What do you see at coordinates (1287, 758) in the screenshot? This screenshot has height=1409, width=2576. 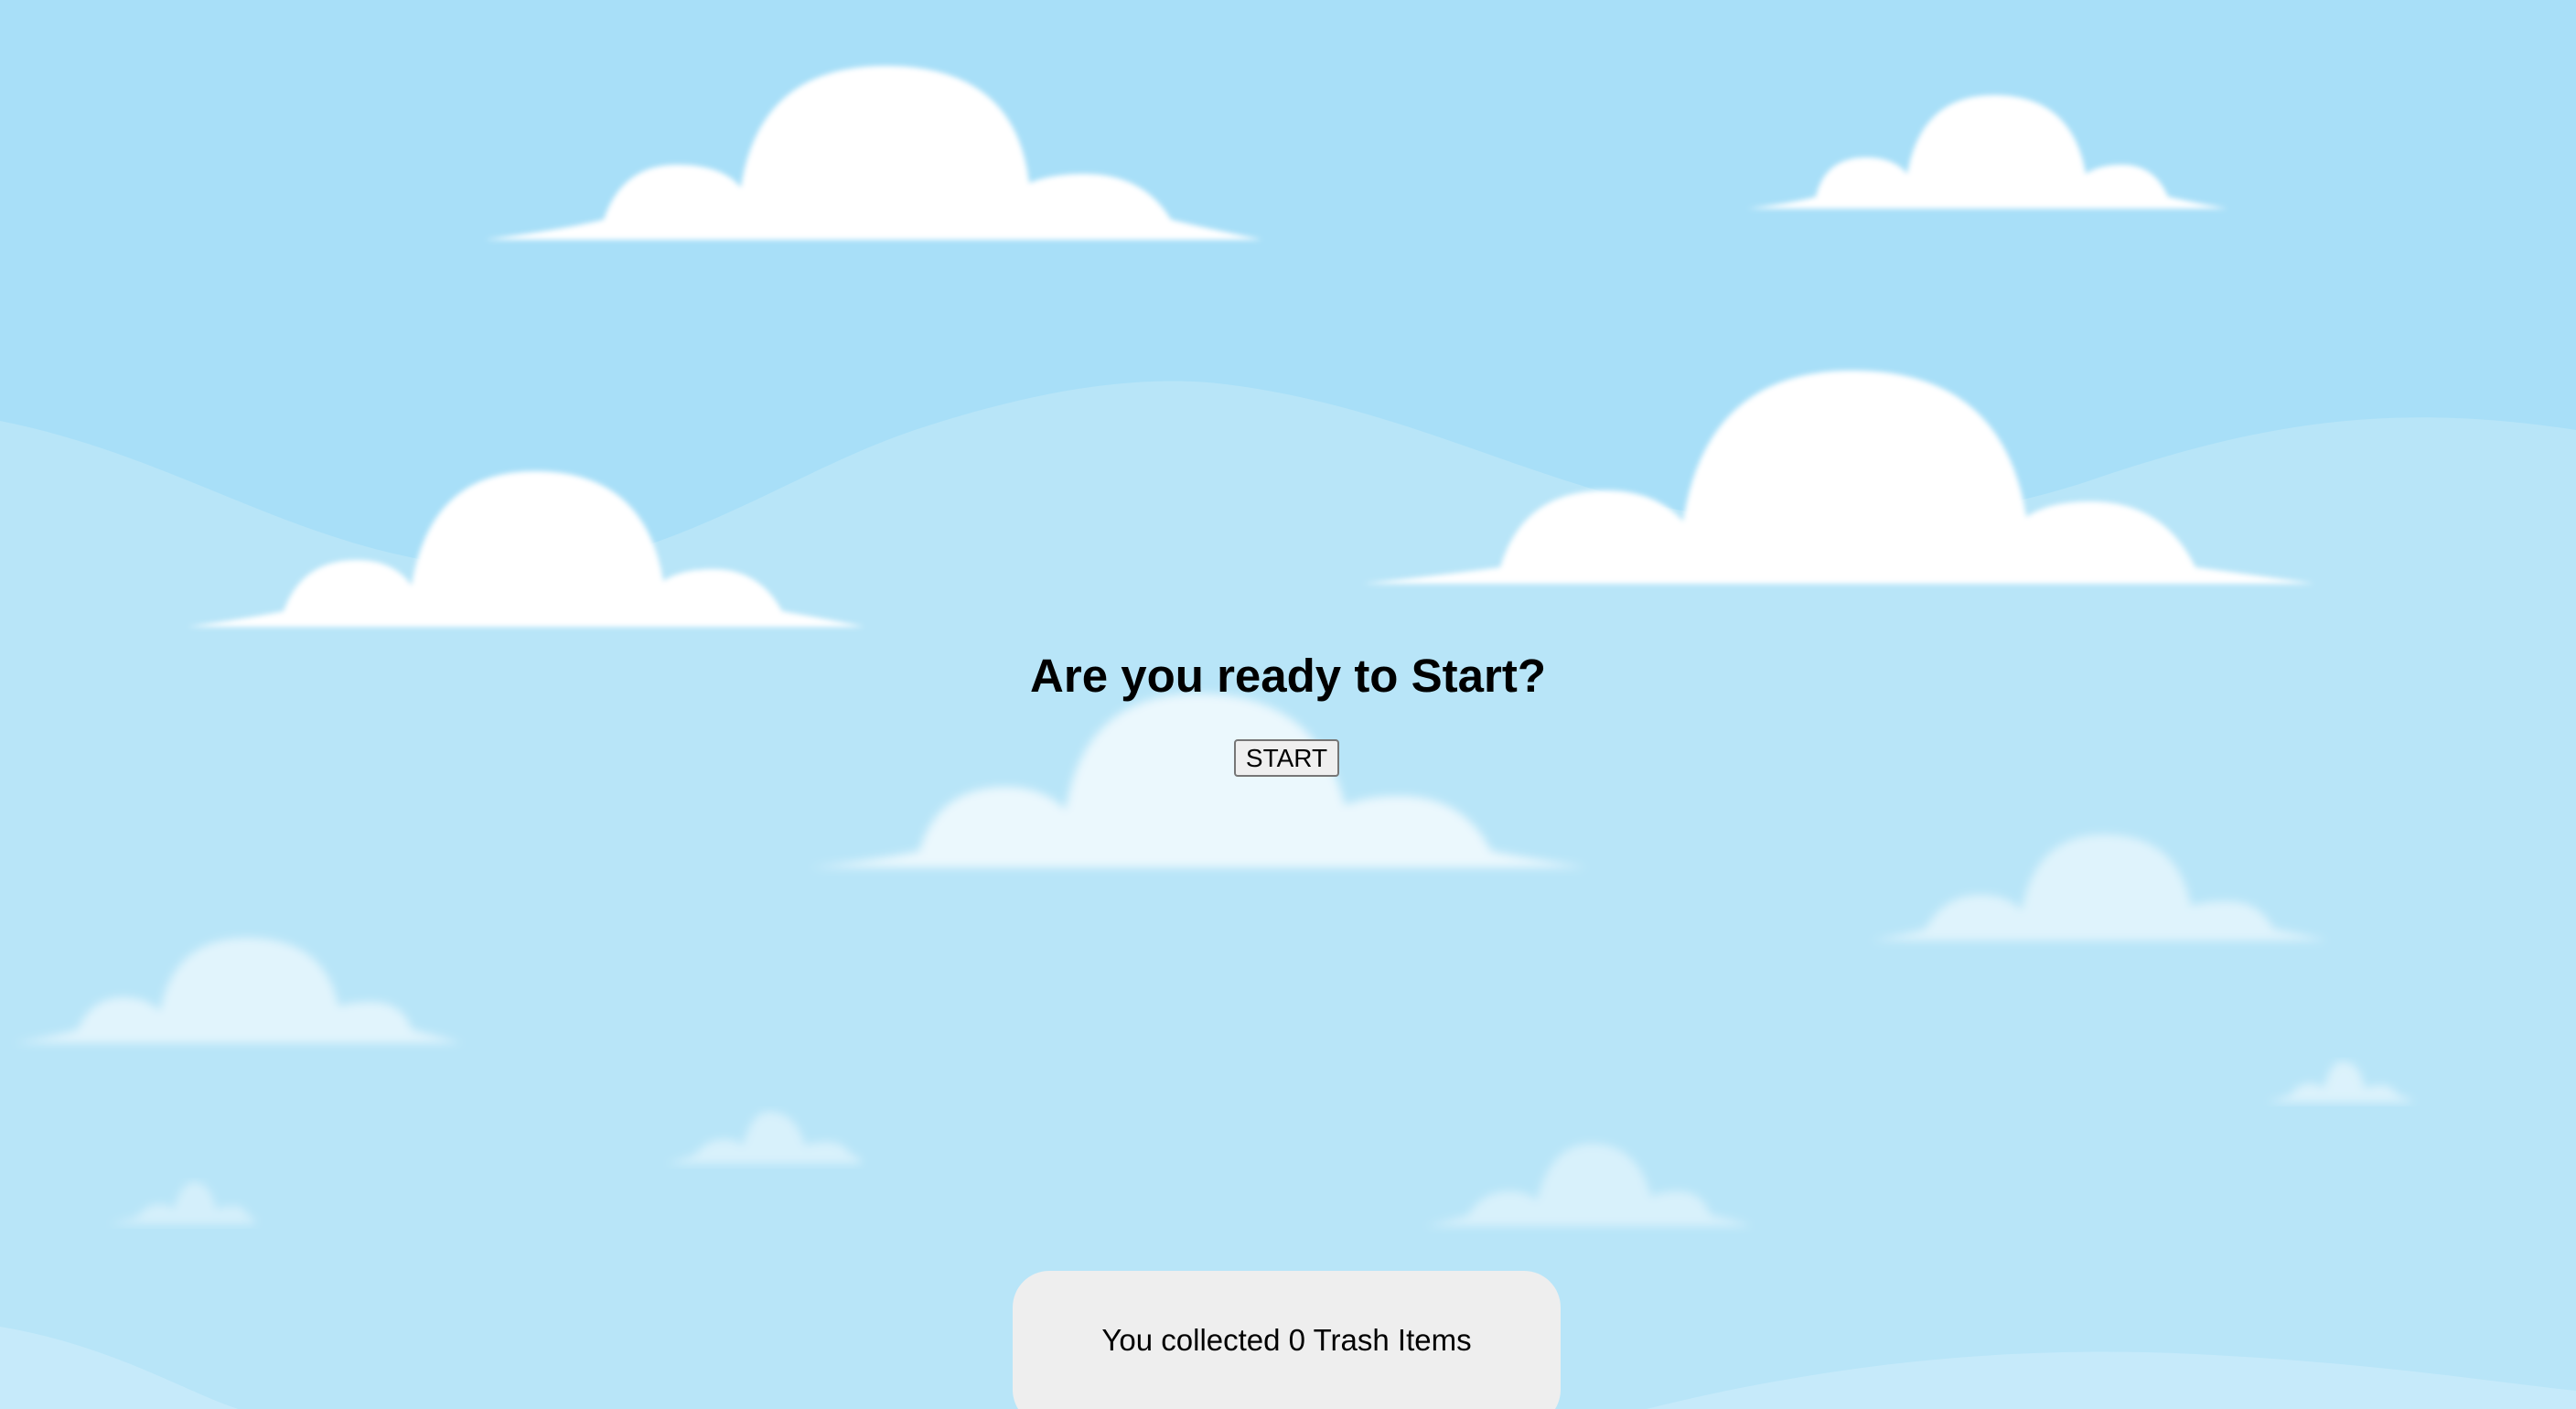 I see `start-button: START` at bounding box center [1287, 758].